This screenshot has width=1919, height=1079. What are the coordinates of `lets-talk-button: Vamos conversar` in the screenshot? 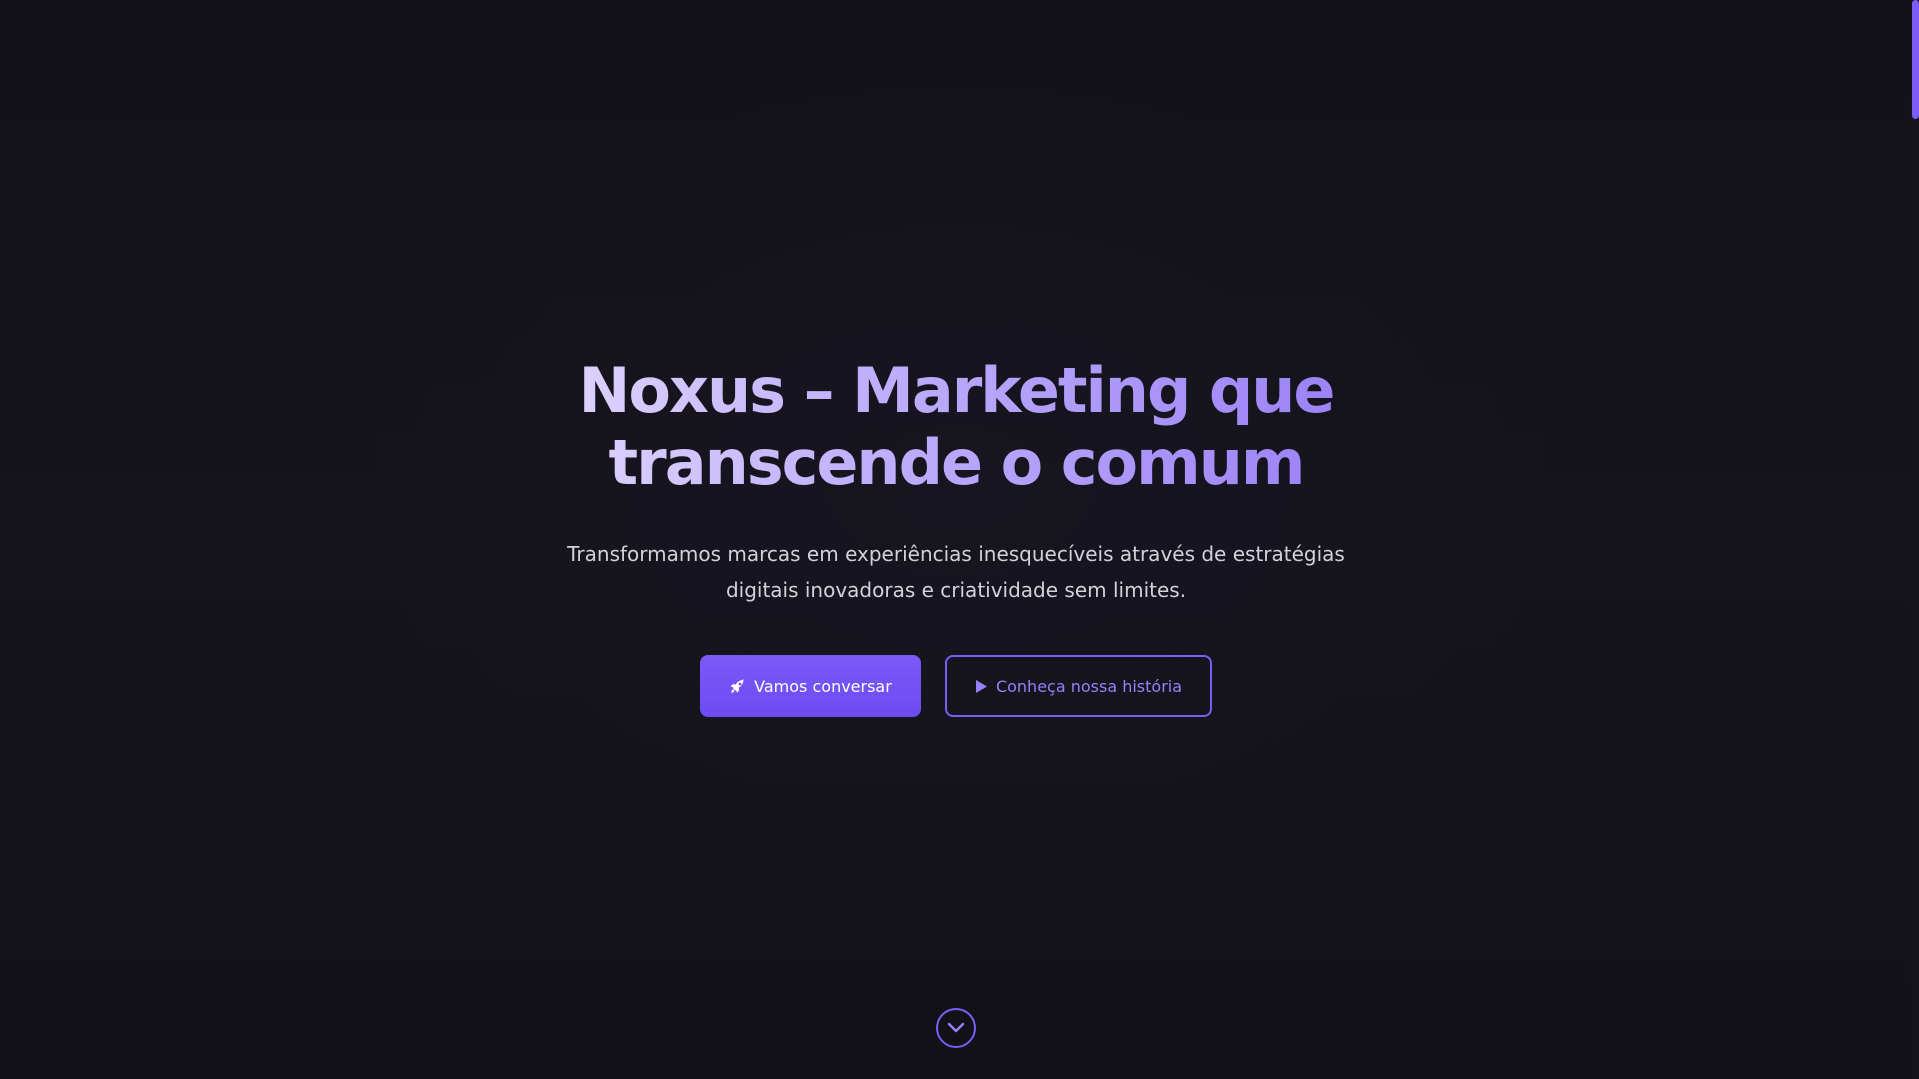 It's located at (810, 686).